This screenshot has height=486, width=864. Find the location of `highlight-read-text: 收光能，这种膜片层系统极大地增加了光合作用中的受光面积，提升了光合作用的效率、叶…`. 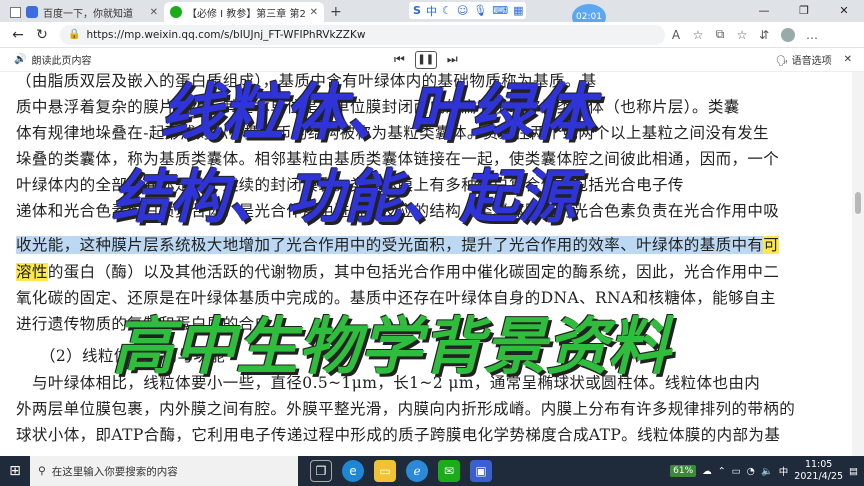

highlight-read-text: 收光能，这种膜片层系统极大地增加了光合作用中的受光面积，提升了光合作用的效率、叶… is located at coordinates (390, 245).